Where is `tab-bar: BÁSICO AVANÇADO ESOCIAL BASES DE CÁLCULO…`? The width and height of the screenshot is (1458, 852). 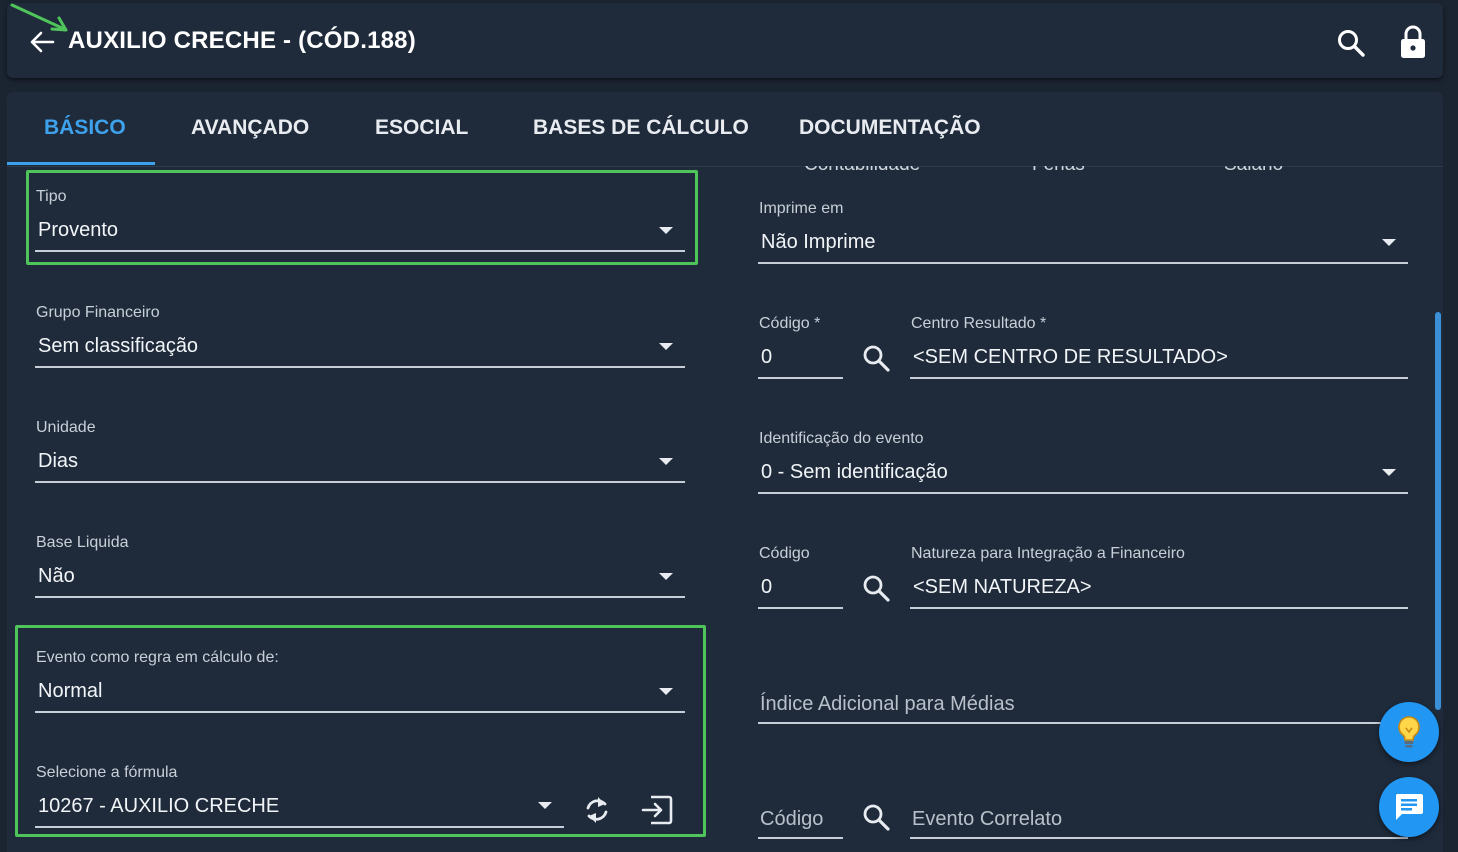 tab-bar: BÁSICO AVANÇADO ESOCIAL BASES DE CÁLCULO… is located at coordinates (725, 129).